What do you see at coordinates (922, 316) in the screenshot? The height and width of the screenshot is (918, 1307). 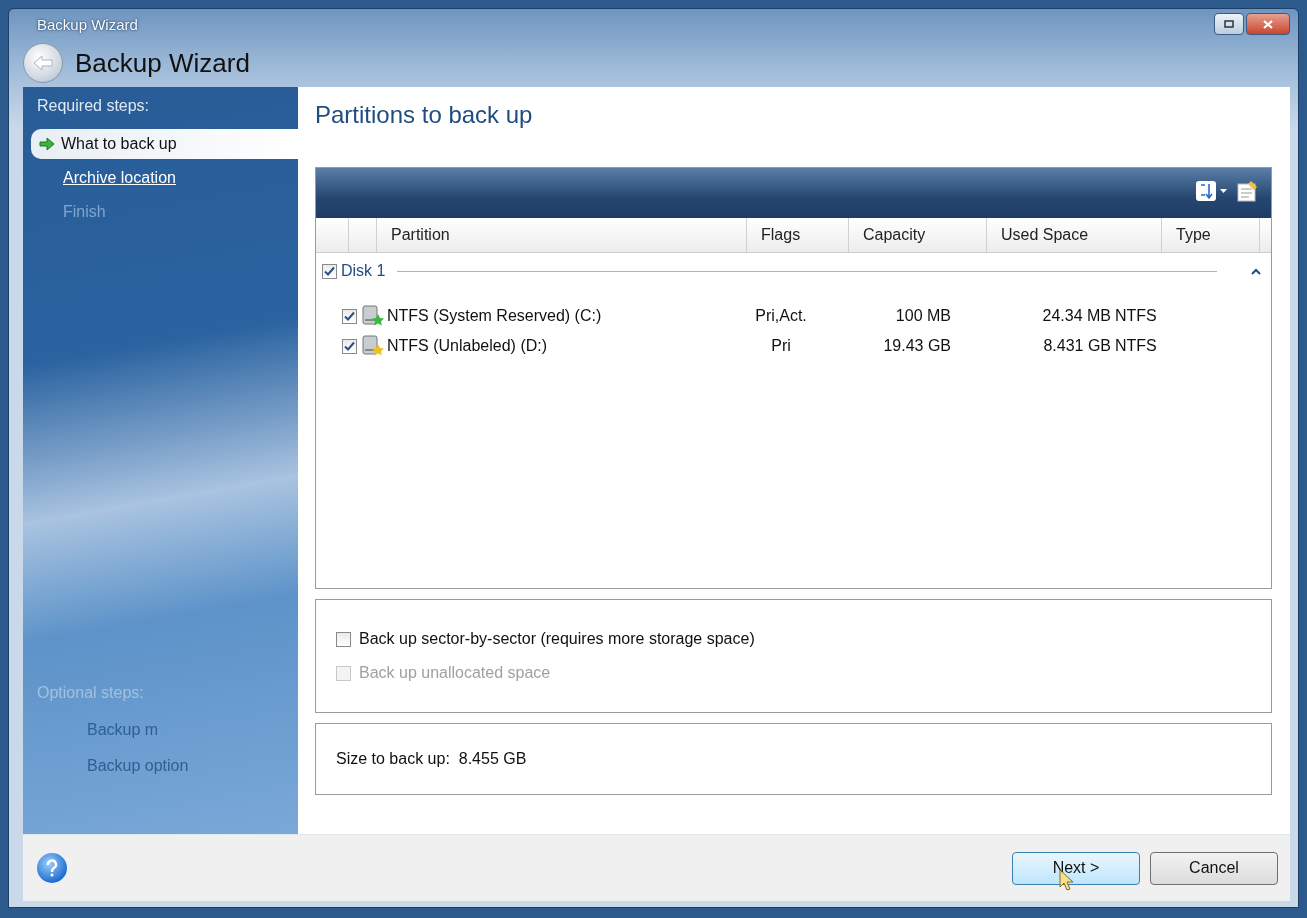 I see `table-cell-text: 100 MB` at bounding box center [922, 316].